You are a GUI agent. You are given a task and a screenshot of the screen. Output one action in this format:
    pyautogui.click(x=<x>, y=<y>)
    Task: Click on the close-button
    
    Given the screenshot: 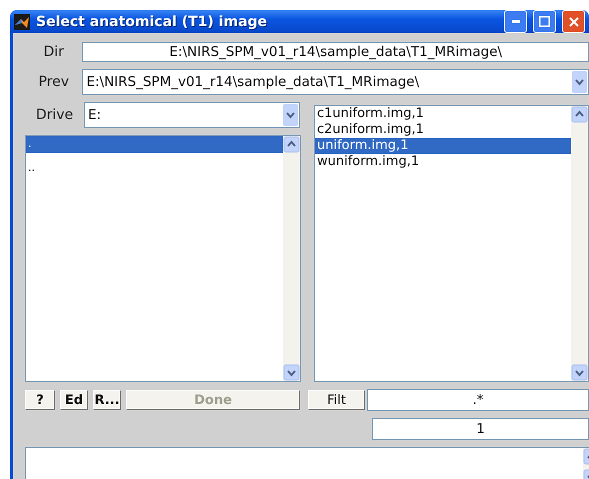 What is the action you would take?
    pyautogui.click(x=573, y=21)
    